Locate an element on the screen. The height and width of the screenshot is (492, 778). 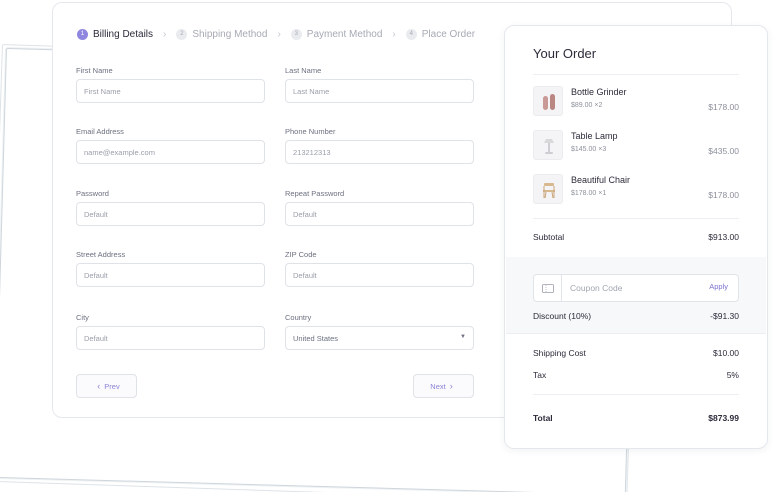
email-group: Email Address is located at coordinates (170, 145).